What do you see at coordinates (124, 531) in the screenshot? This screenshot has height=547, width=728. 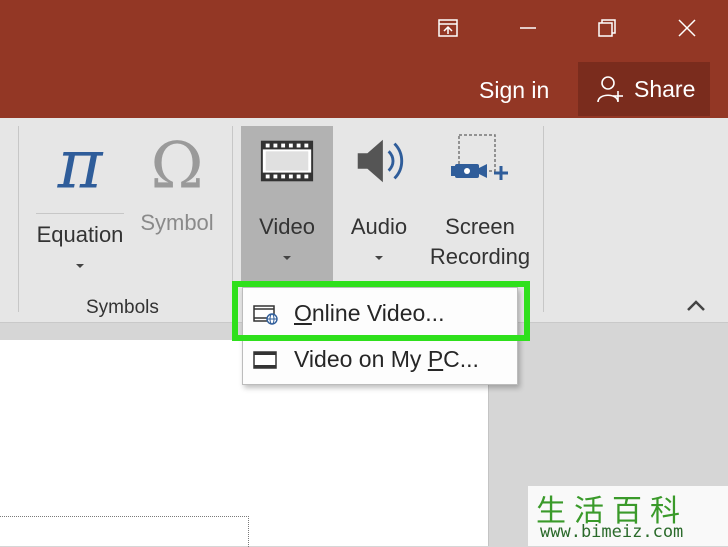 I see `slide-placeholder` at bounding box center [124, 531].